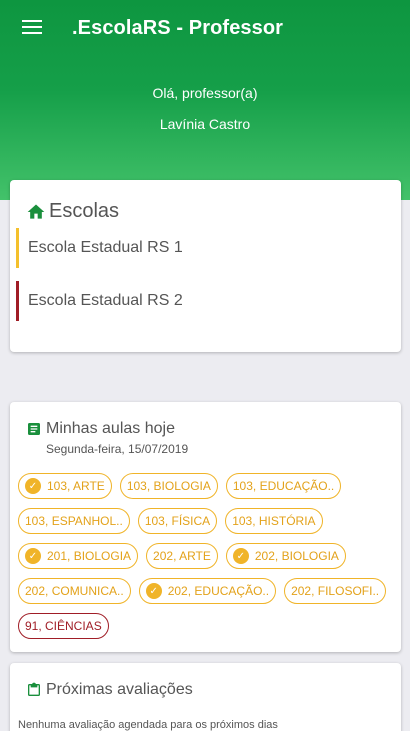  I want to click on chip-label: 202, ARTE, so click(182, 556).